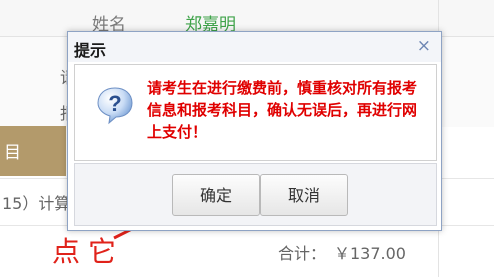  I want to click on total-value: ￥137.00, so click(370, 253).